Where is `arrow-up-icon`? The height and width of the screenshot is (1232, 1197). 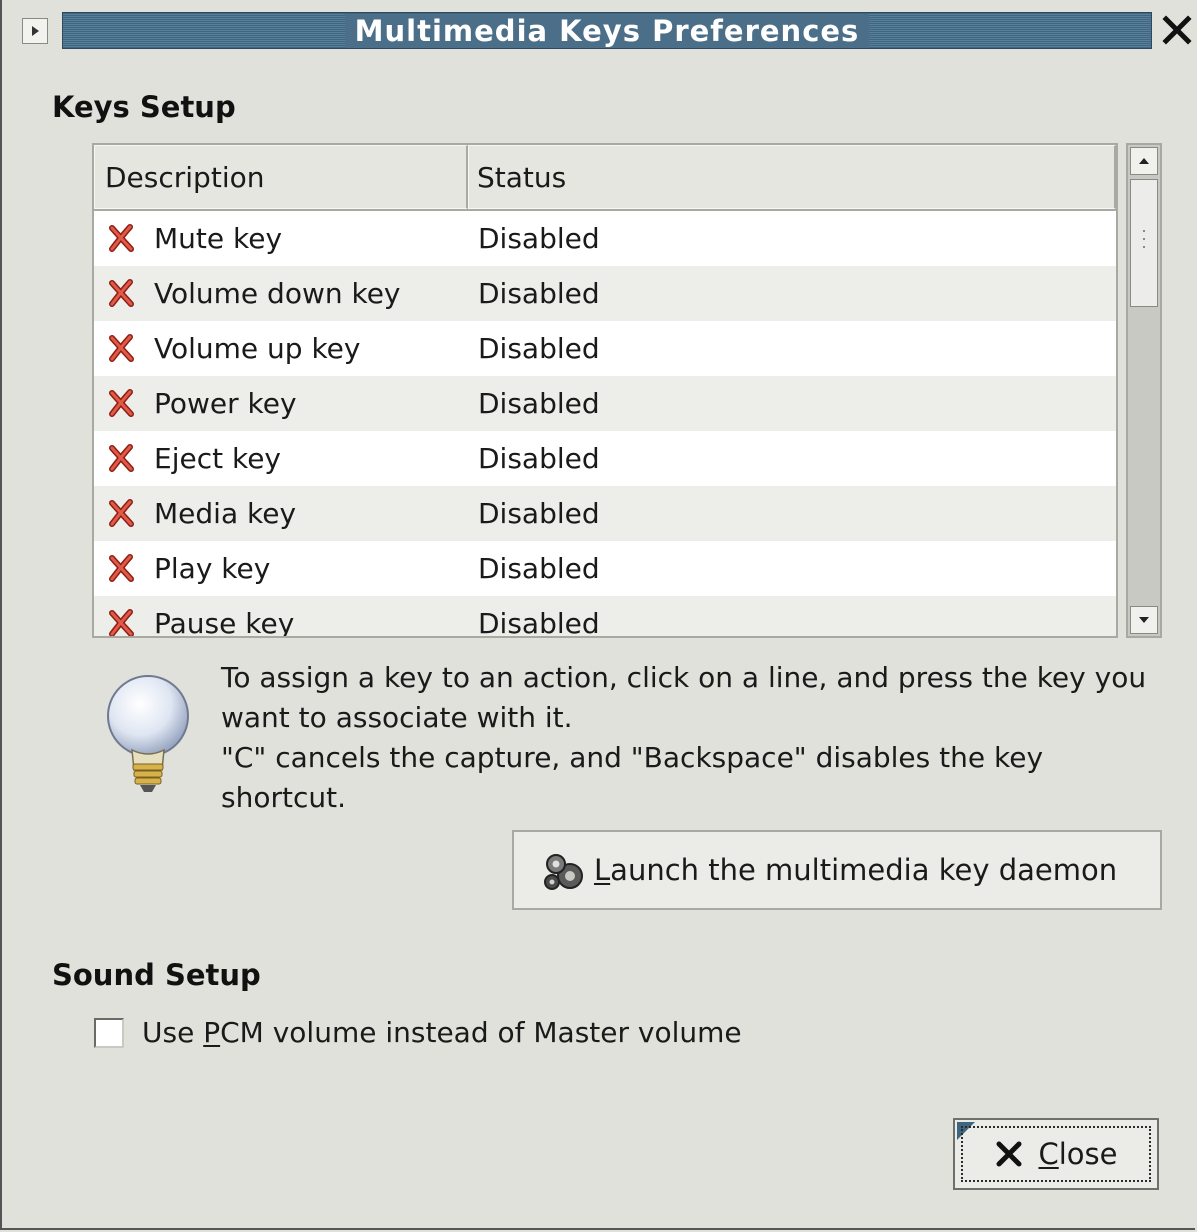
arrow-up-icon is located at coordinates (1144, 161).